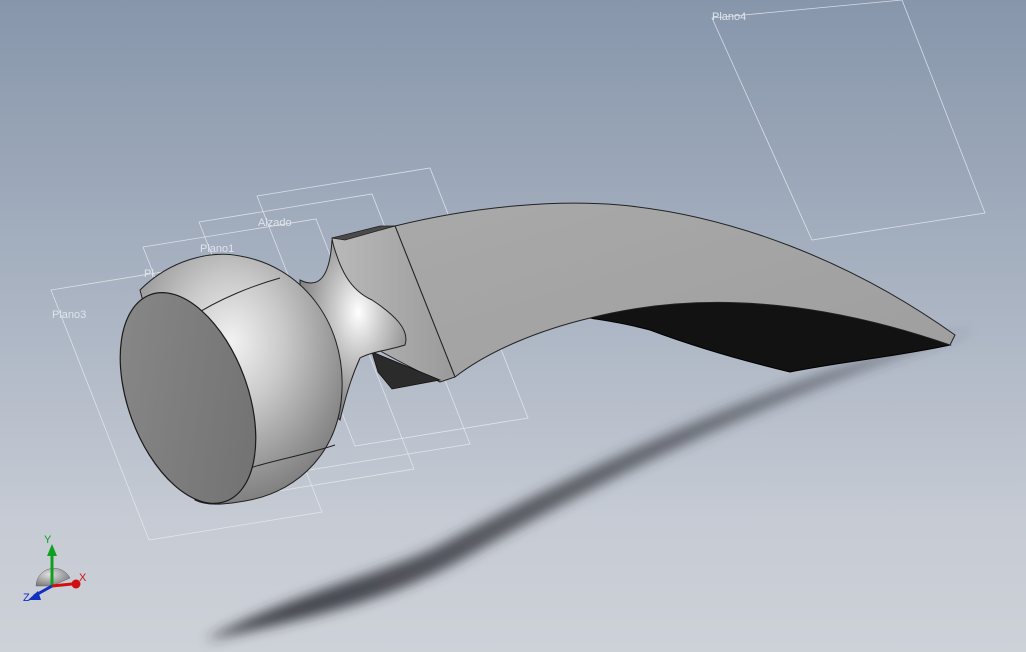  What do you see at coordinates (55, 572) in the screenshot?
I see `orientation-triad: Y X Z` at bounding box center [55, 572].